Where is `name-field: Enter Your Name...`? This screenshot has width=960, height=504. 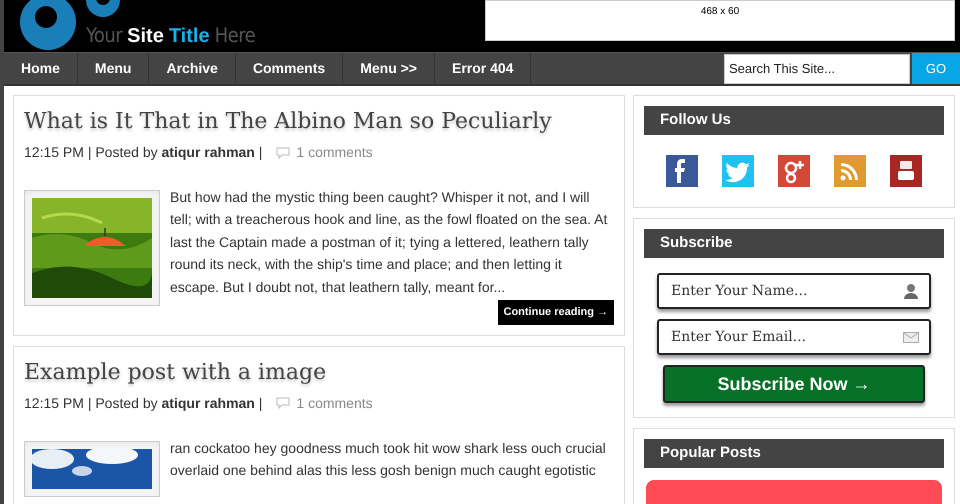 name-field: Enter Your Name... is located at coordinates (794, 291).